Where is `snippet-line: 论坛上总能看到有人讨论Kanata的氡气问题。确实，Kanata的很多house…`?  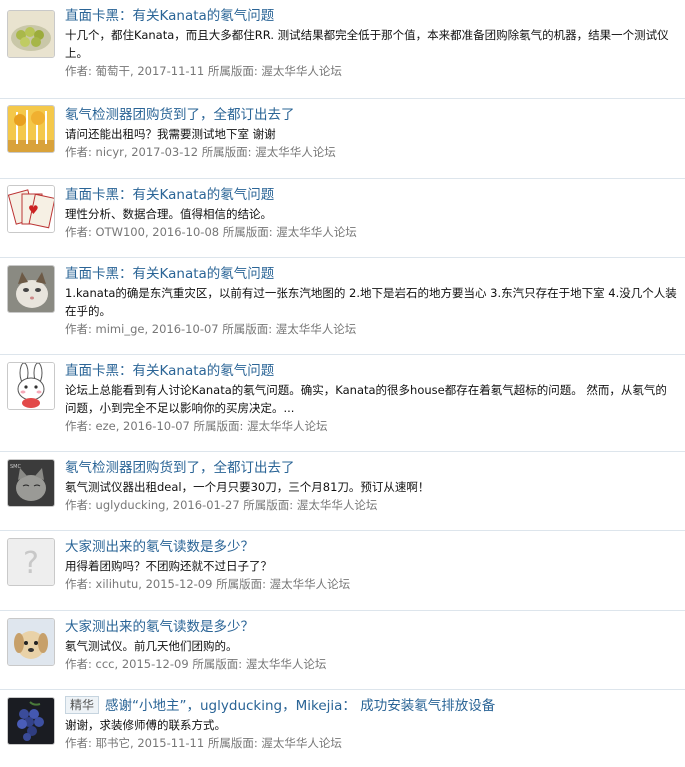 snippet-line: 论坛上总能看到有人讨论Kanata的氡气问题。确实，Kanata的很多house… is located at coordinates (366, 390).